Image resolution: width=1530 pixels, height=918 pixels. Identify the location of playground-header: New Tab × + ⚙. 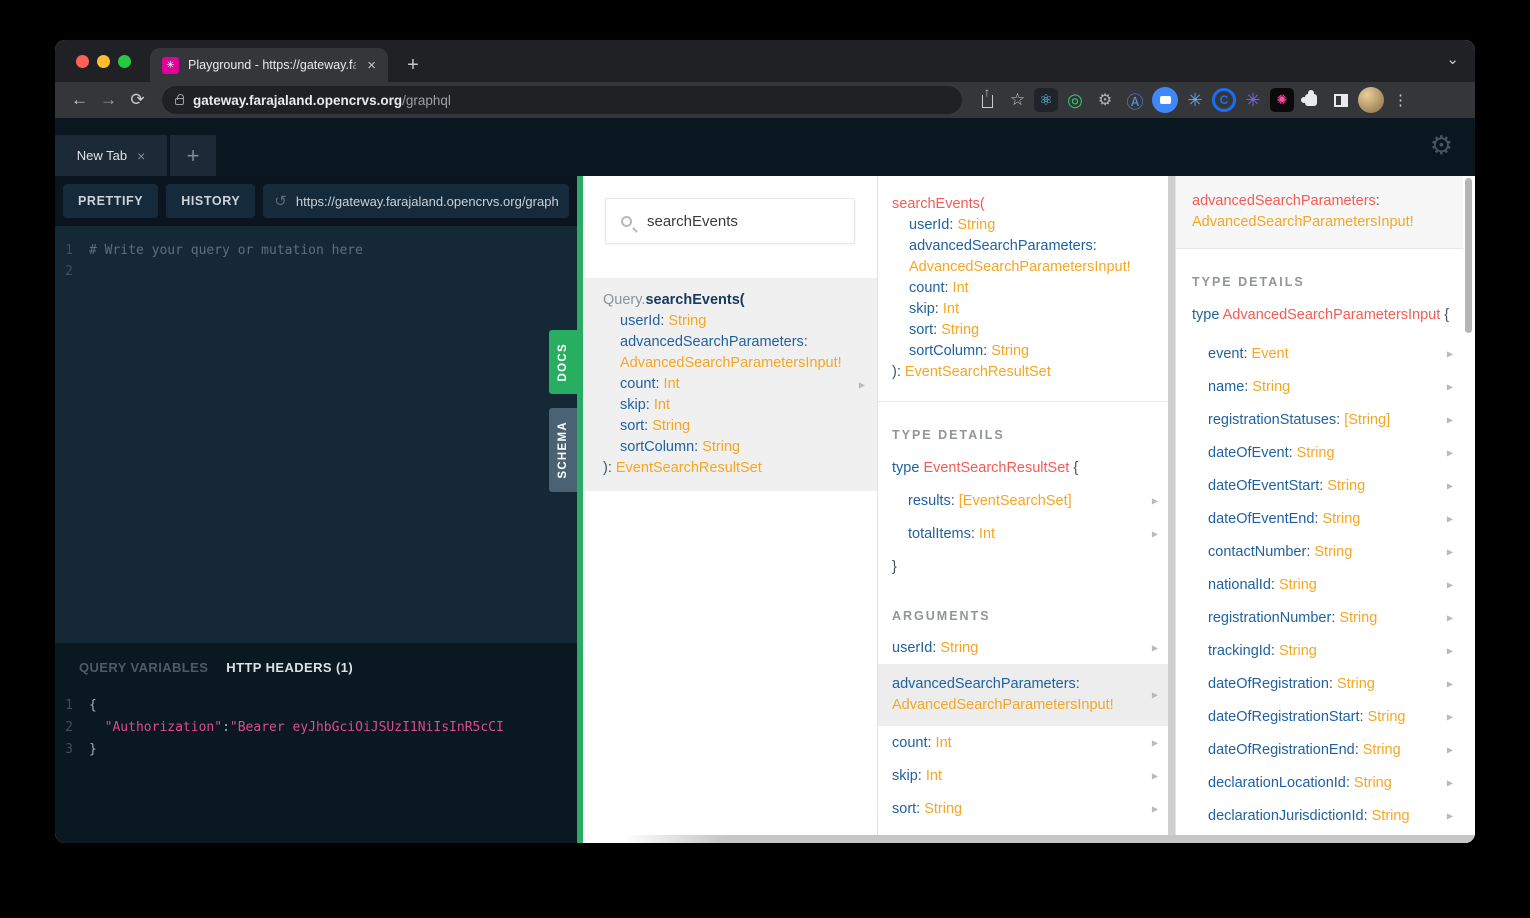
(765, 147).